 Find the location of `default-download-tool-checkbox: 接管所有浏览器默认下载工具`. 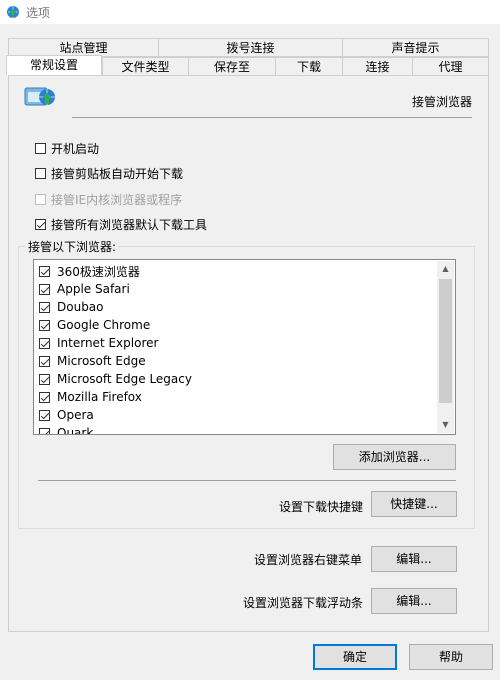

default-download-tool-checkbox: 接管所有浏览器默认下载工具 is located at coordinates (121, 224).